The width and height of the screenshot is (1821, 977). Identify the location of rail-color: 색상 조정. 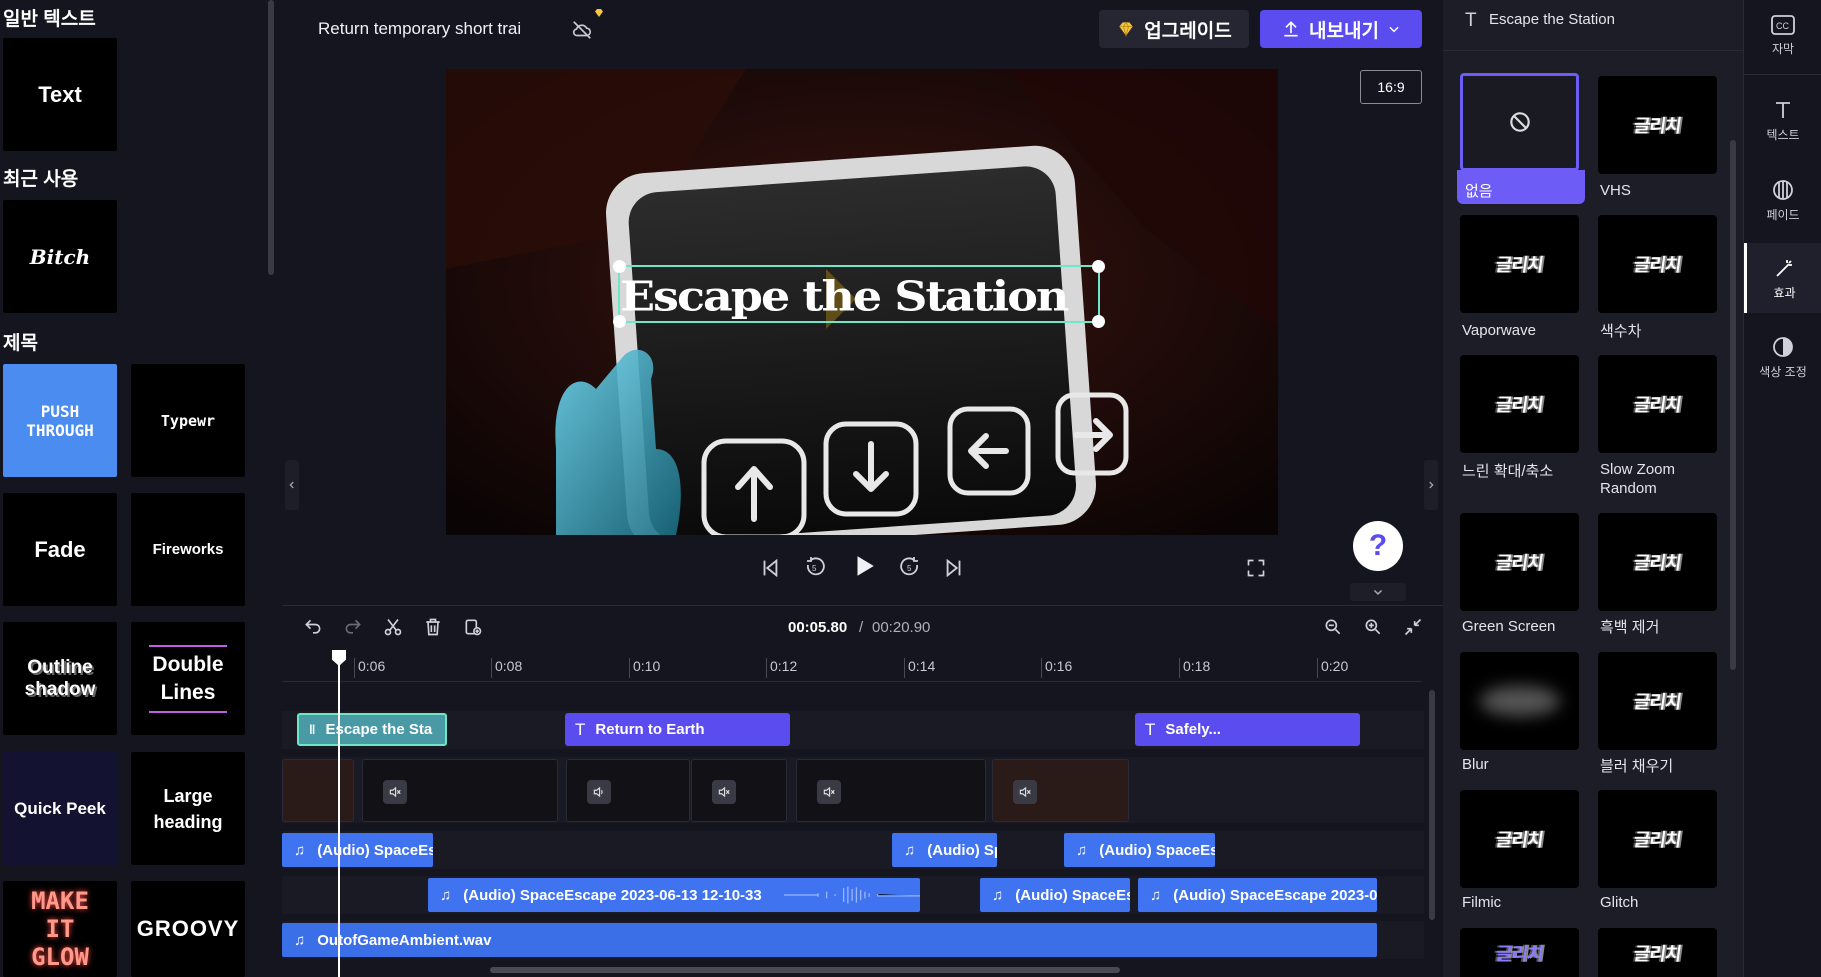
(1782, 357).